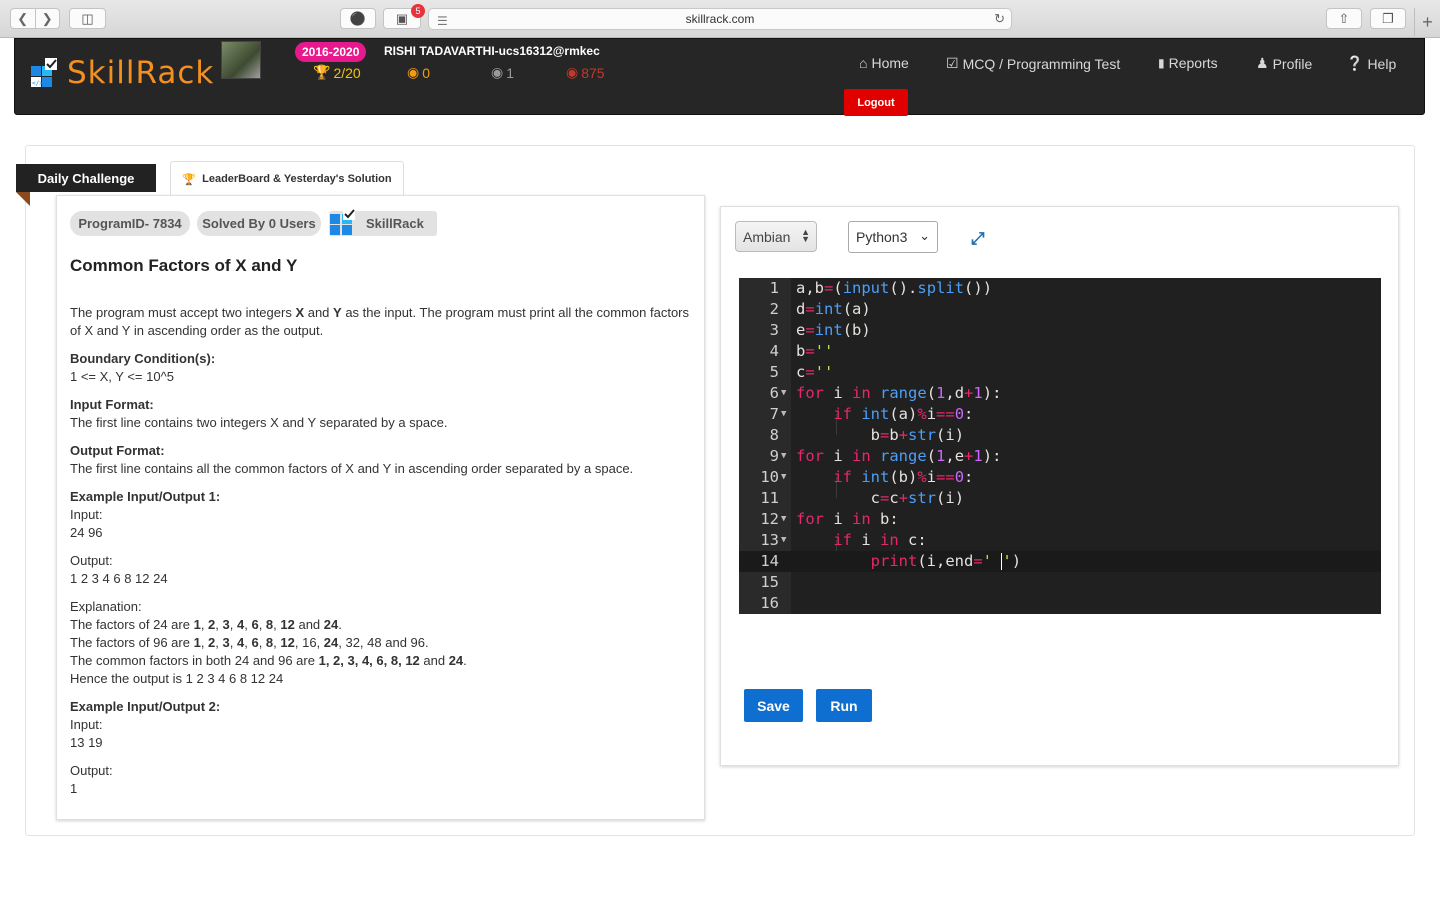 Image resolution: width=1440 pixels, height=900 pixels. I want to click on nav-help: ❔ Help, so click(1371, 63).